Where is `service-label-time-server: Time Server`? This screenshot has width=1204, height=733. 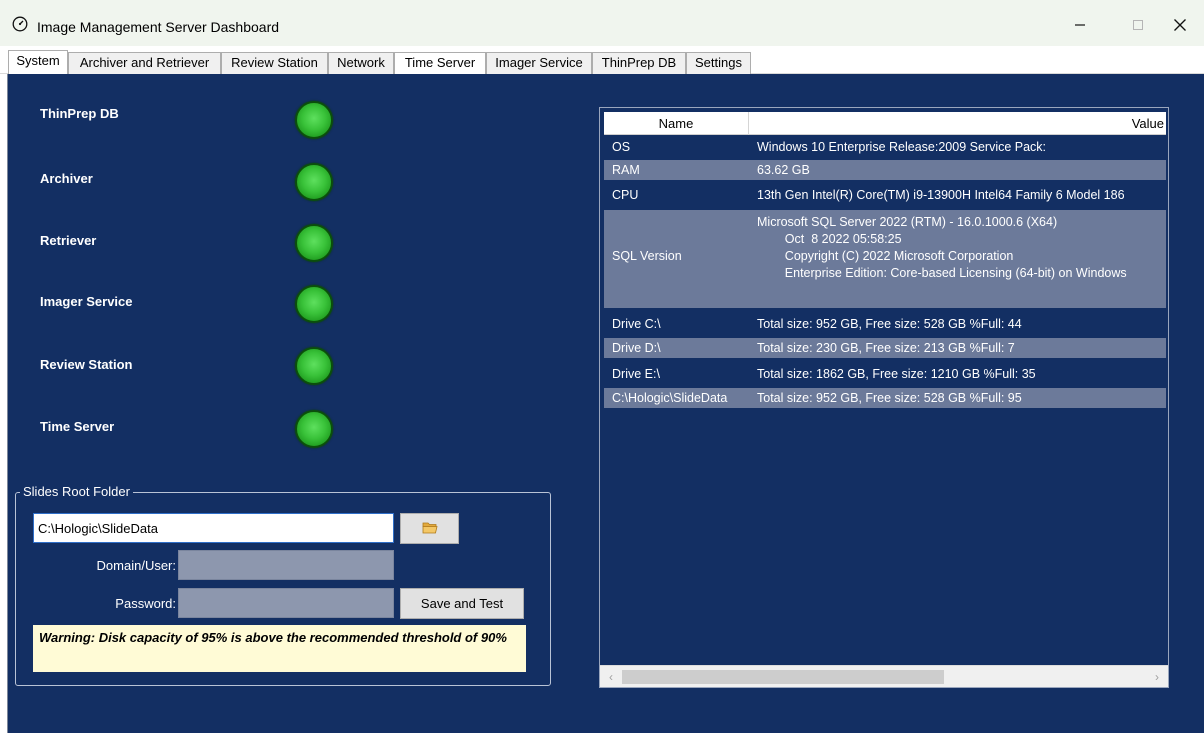 service-label-time-server: Time Server is located at coordinates (77, 426).